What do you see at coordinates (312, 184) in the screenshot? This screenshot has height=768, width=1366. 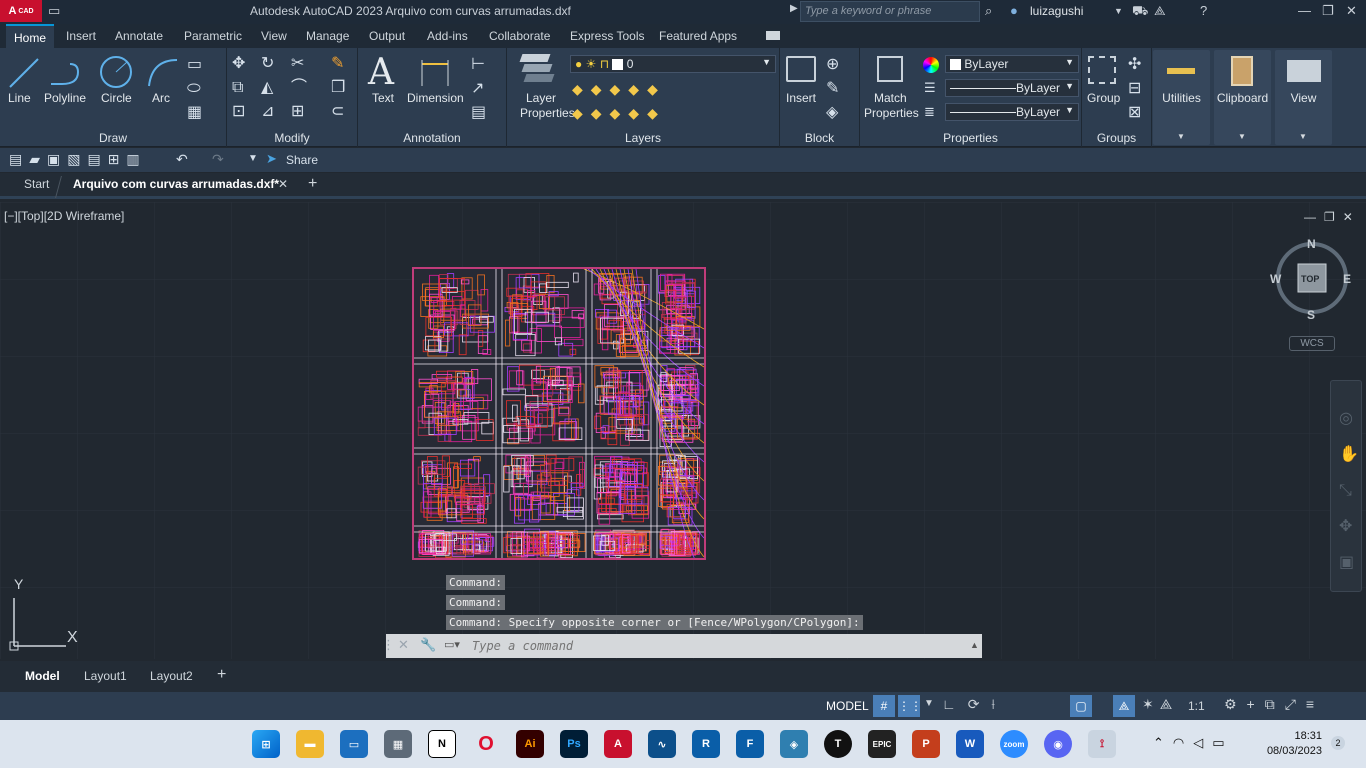 I see `new-tab-icon: +` at bounding box center [312, 184].